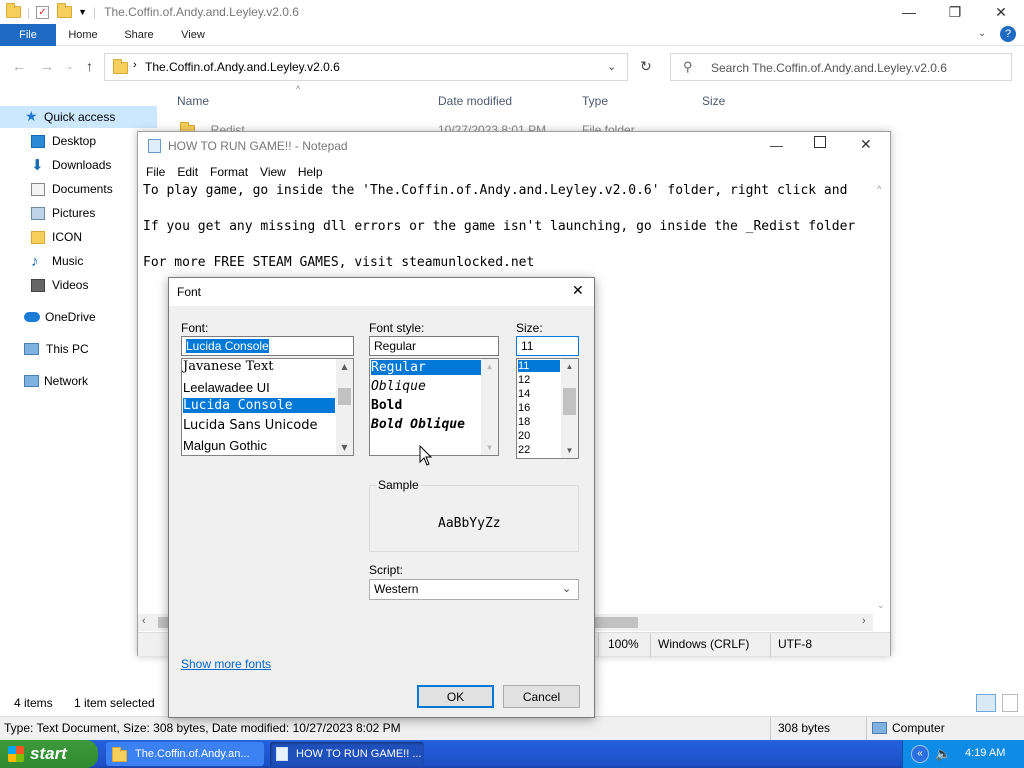 This screenshot has height=768, width=1024. What do you see at coordinates (474, 589) in the screenshot?
I see `script-select: Western ⌄` at bounding box center [474, 589].